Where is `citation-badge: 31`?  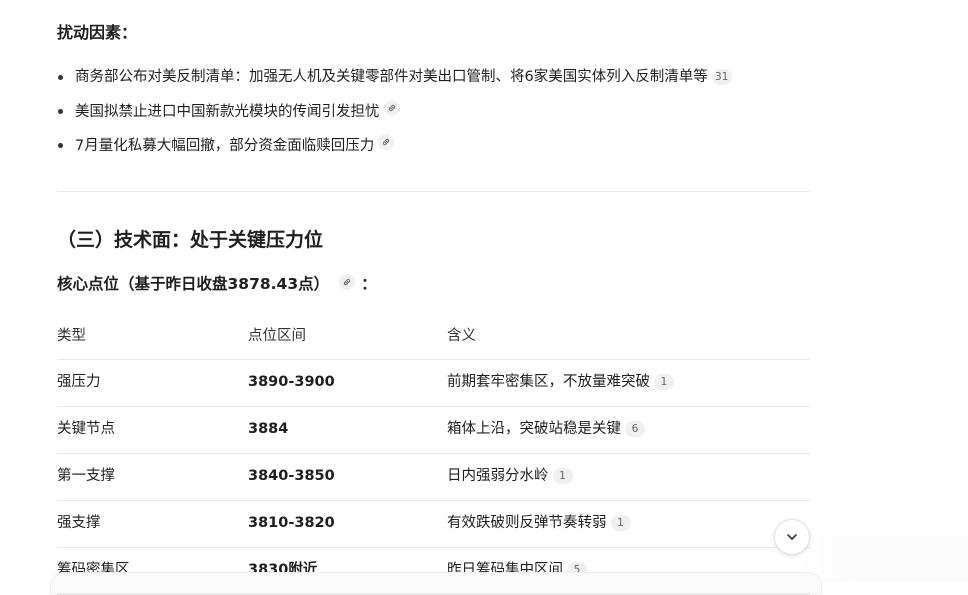
citation-badge: 31 is located at coordinates (721, 77).